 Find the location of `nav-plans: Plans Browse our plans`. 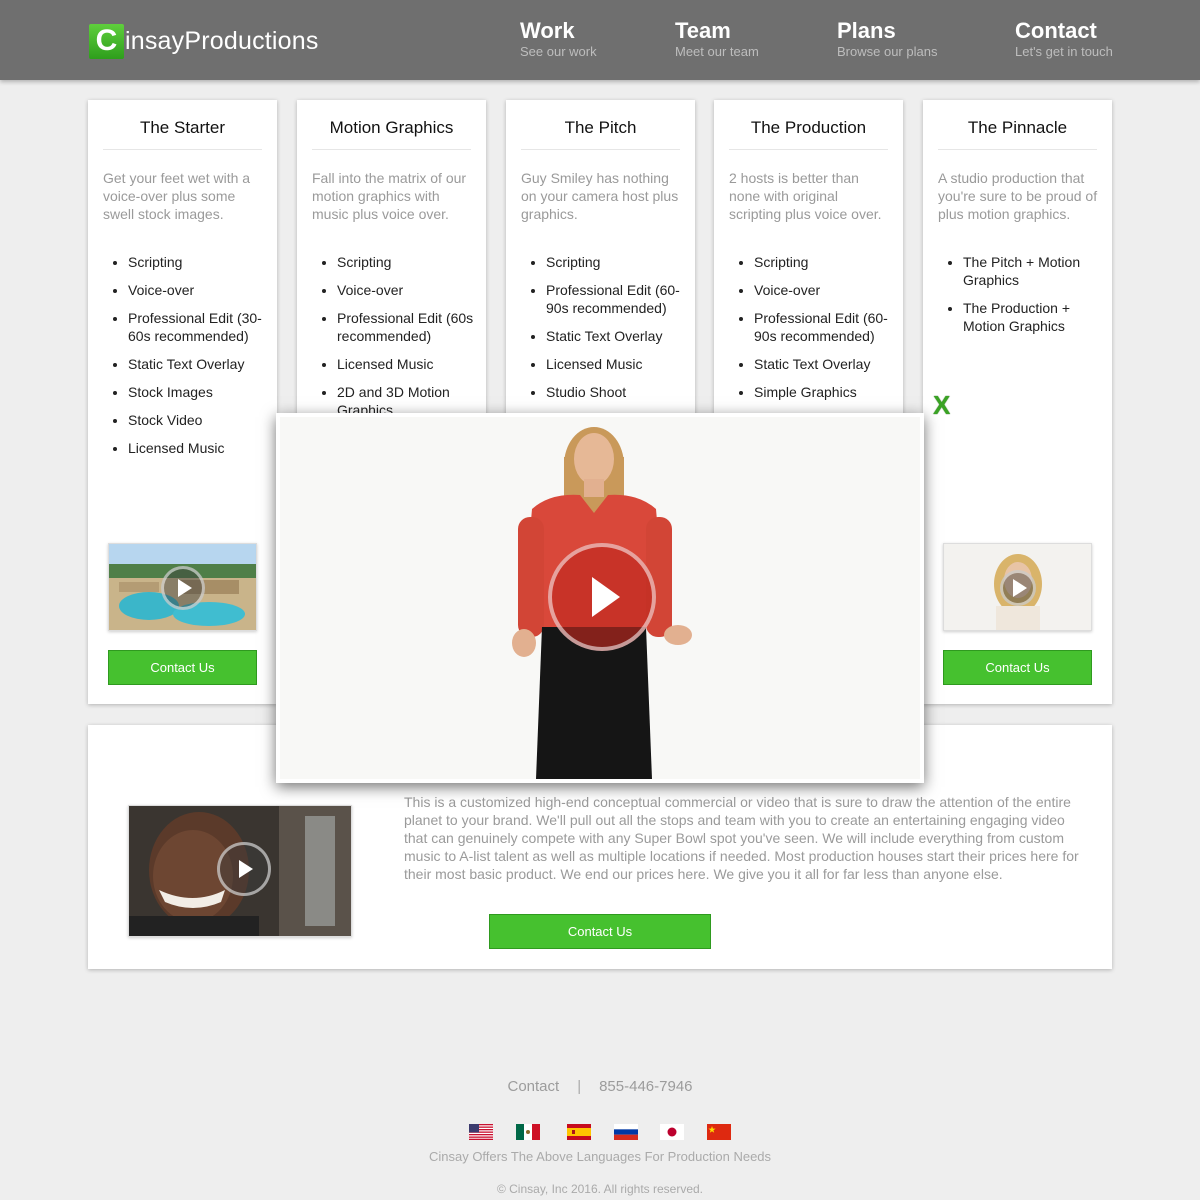

nav-plans: Plans Browse our plans is located at coordinates (887, 39).